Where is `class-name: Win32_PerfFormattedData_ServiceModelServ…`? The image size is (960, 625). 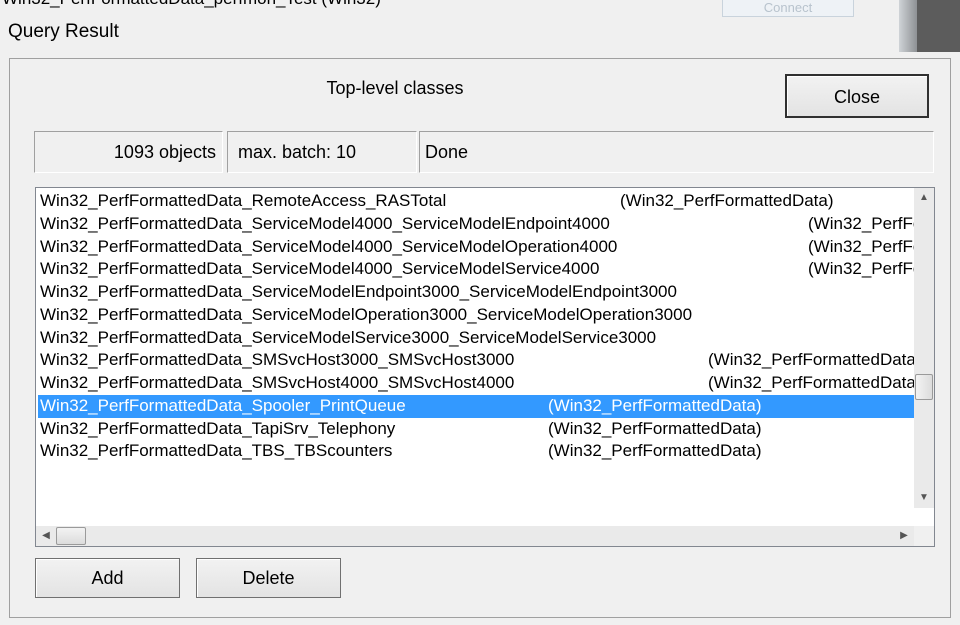 class-name: Win32_PerfFormattedData_ServiceModelServ… is located at coordinates (348, 337).